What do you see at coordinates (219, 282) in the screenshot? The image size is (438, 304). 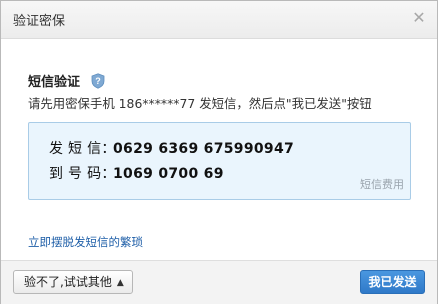 I see `dialog-footer: 验不了,试试其他 ▲ 我已发送` at bounding box center [219, 282].